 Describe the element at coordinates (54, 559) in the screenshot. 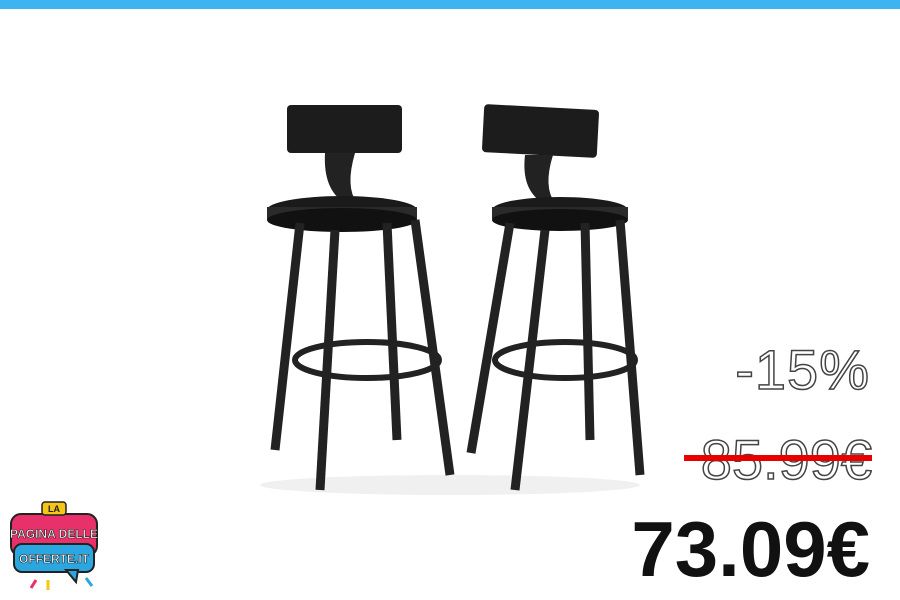

I see `logo-line3: OFFERTE.IT` at that location.